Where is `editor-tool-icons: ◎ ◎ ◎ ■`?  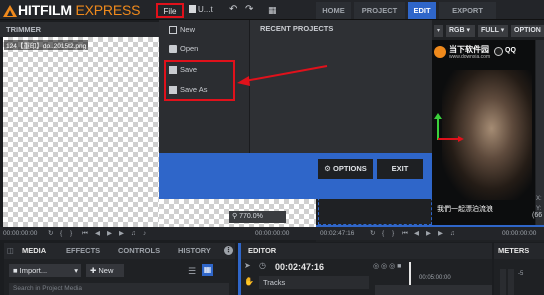 editor-tool-icons: ◎ ◎ ◎ ■ is located at coordinates (387, 266).